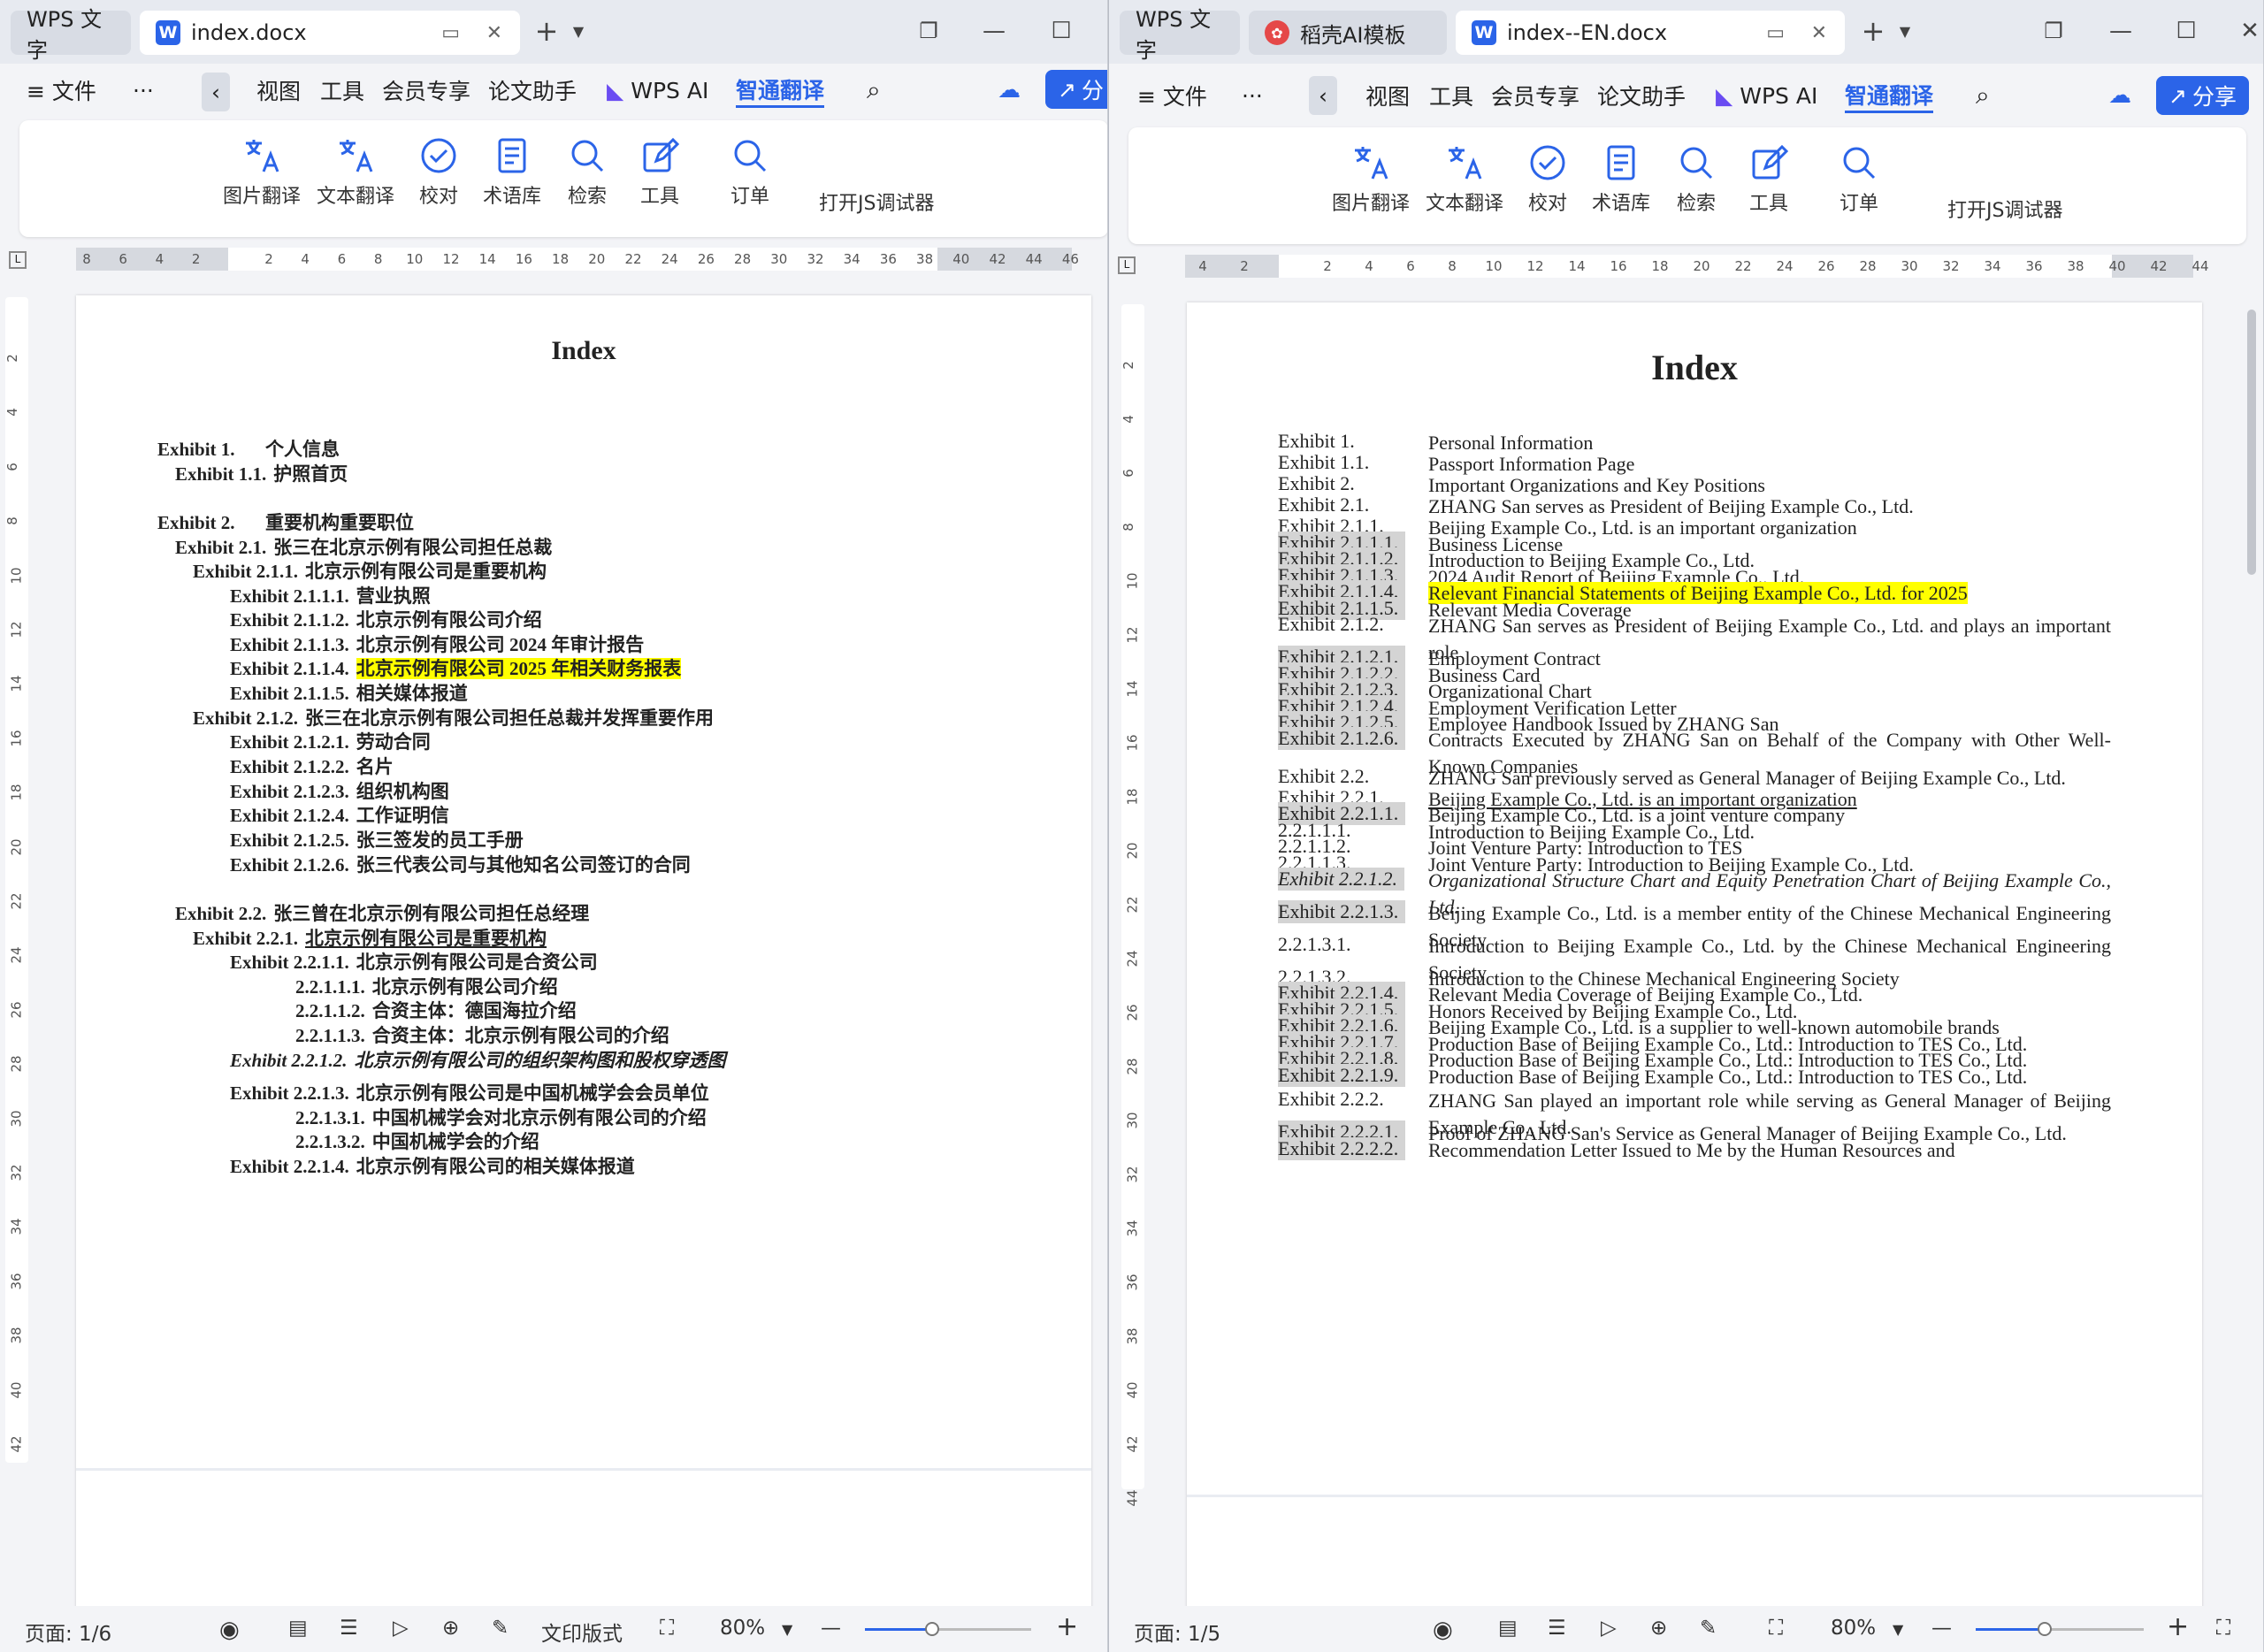 Image resolution: width=2264 pixels, height=1652 pixels. What do you see at coordinates (1348, 33) in the screenshot?
I see `template-tab: ✿ 稻壳AI模板` at bounding box center [1348, 33].